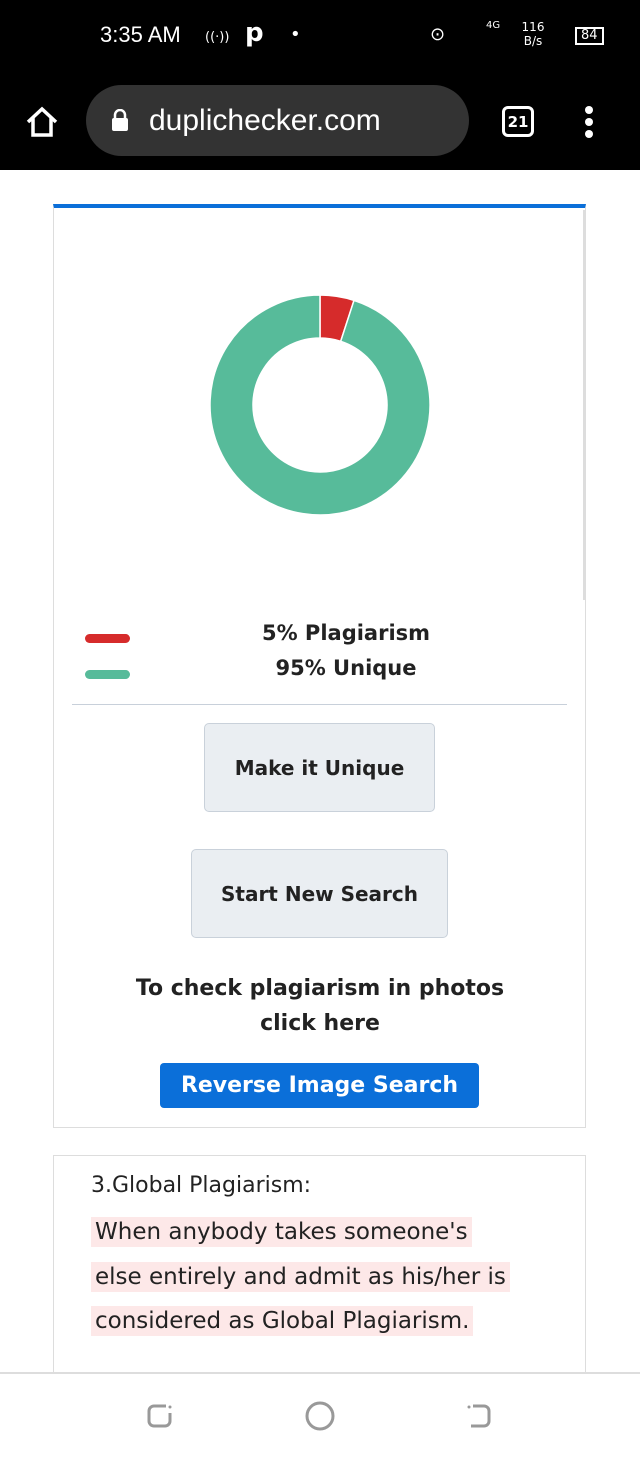  What do you see at coordinates (140, 34) in the screenshot?
I see `clock: 3:35 AM` at bounding box center [140, 34].